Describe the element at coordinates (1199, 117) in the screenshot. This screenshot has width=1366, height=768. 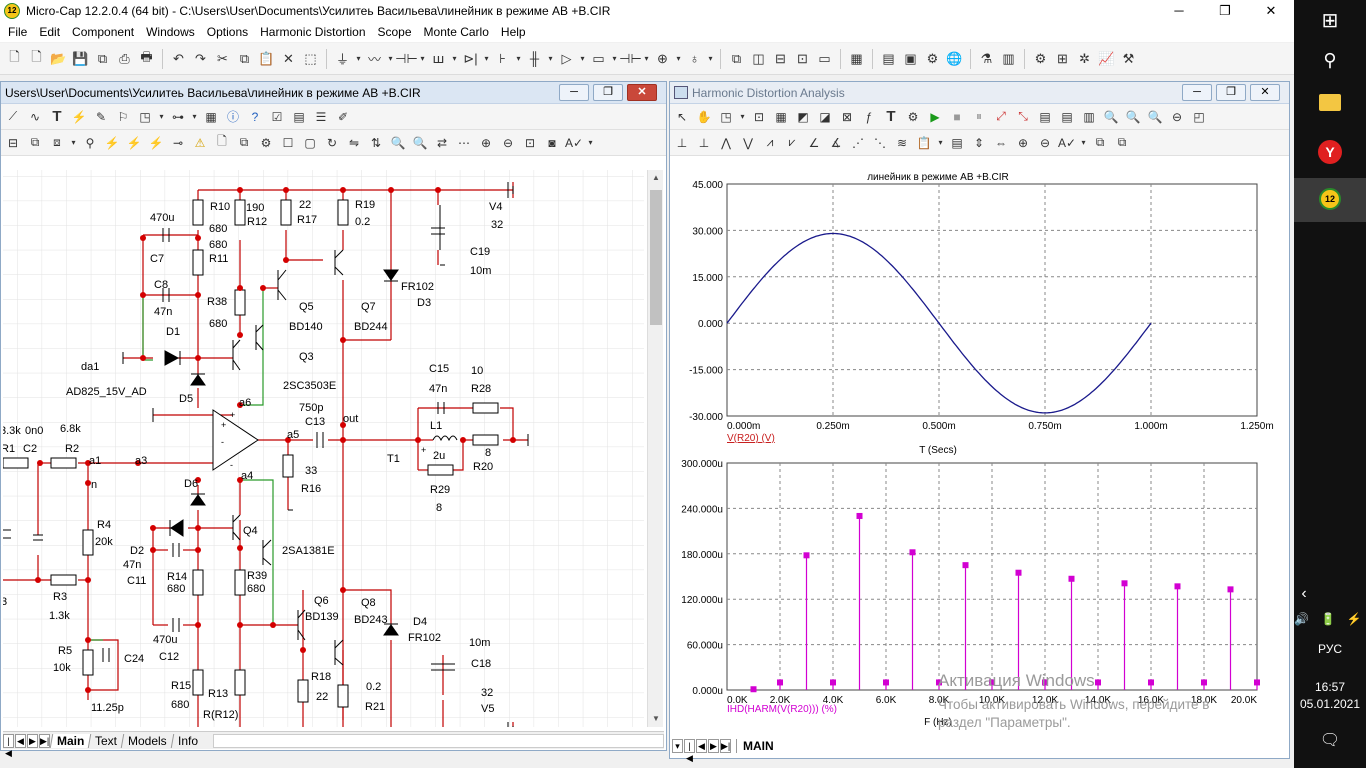
I see `tag-icon: ◰` at that location.